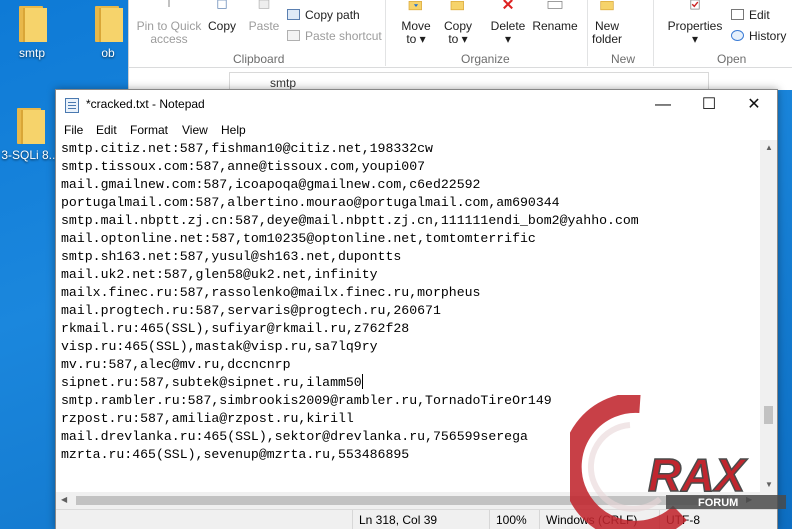 The width and height of the screenshot is (792, 529). I want to click on current-line-text: sipnet.ru:587,subtek@sipnet.ru,ilamm50, so click(211, 382).